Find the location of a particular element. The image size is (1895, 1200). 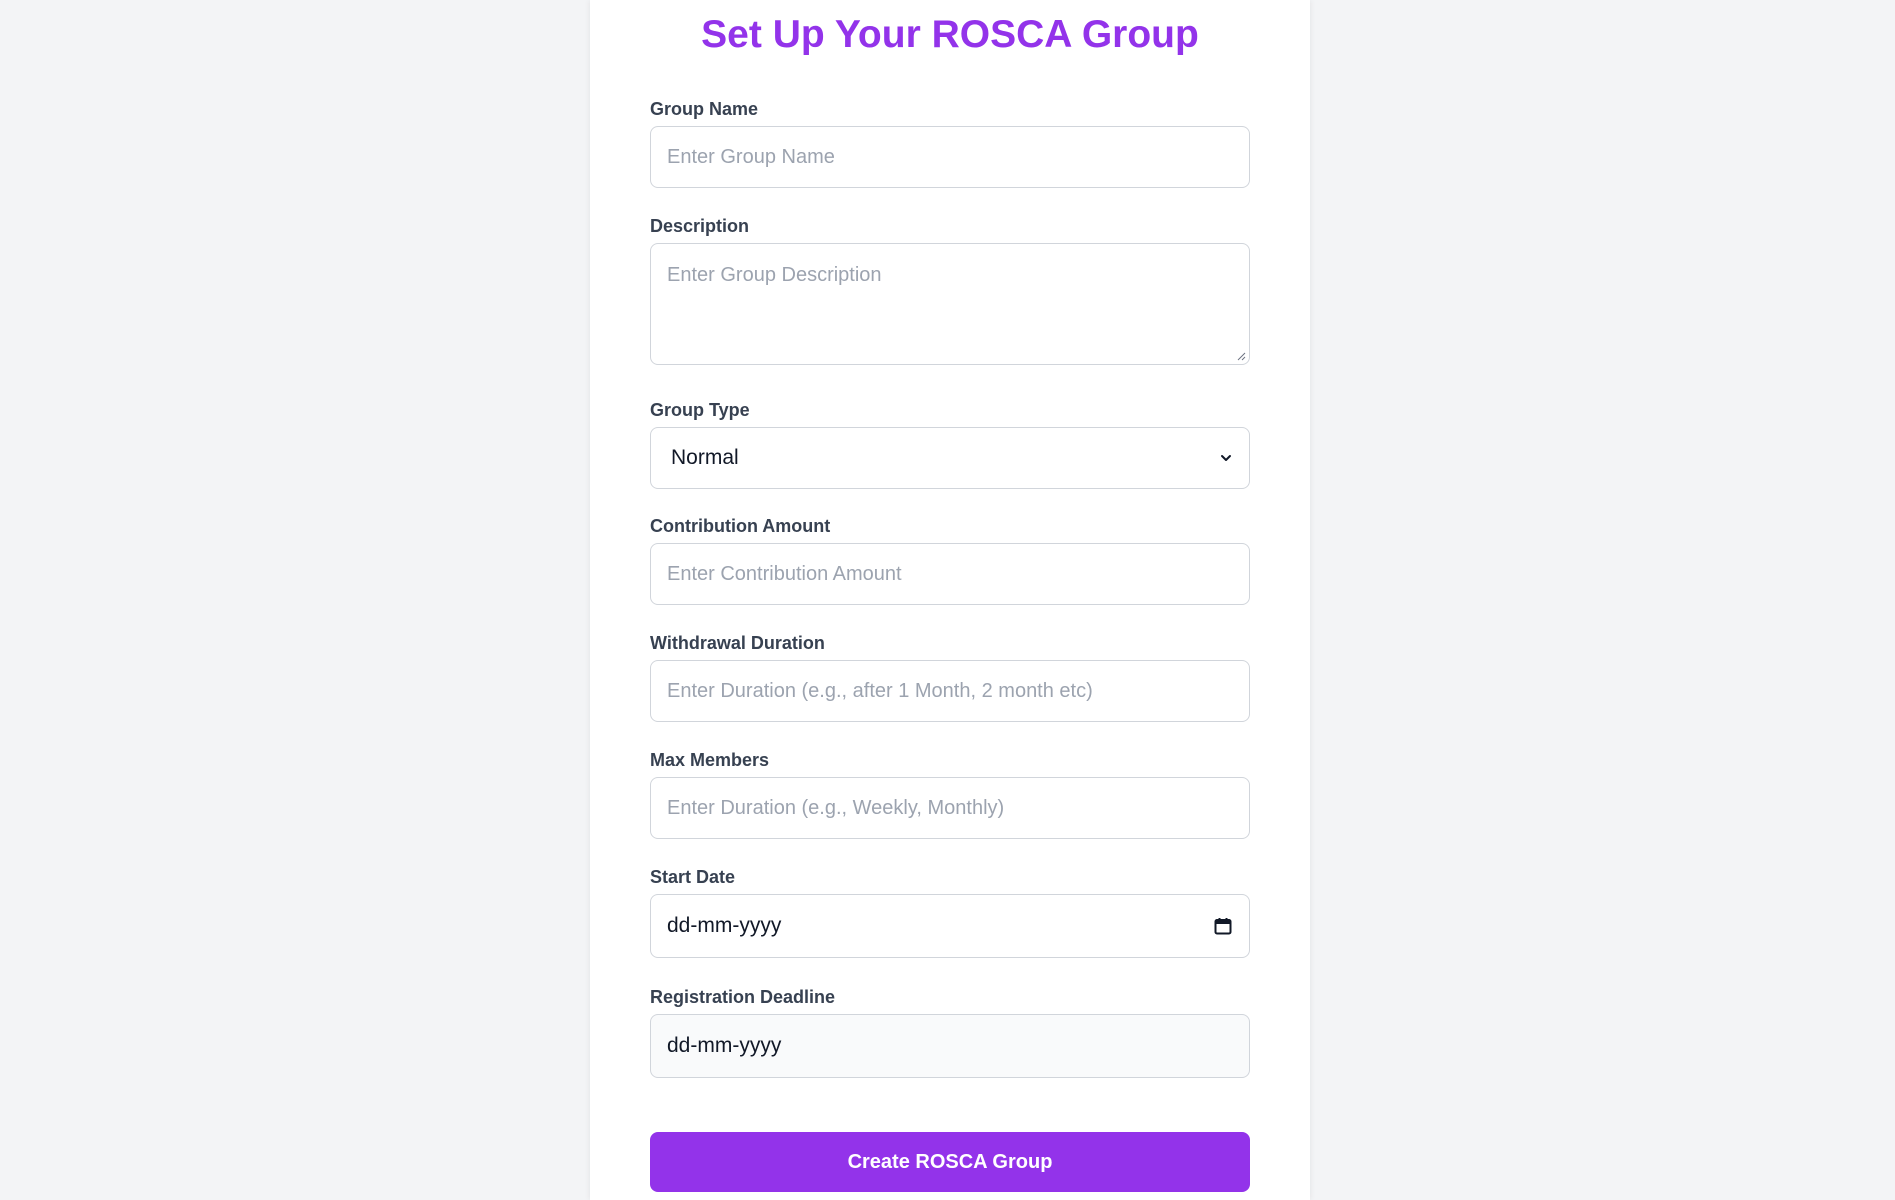

group-name-field: Group Name Enter Group Name is located at coordinates (950, 143).